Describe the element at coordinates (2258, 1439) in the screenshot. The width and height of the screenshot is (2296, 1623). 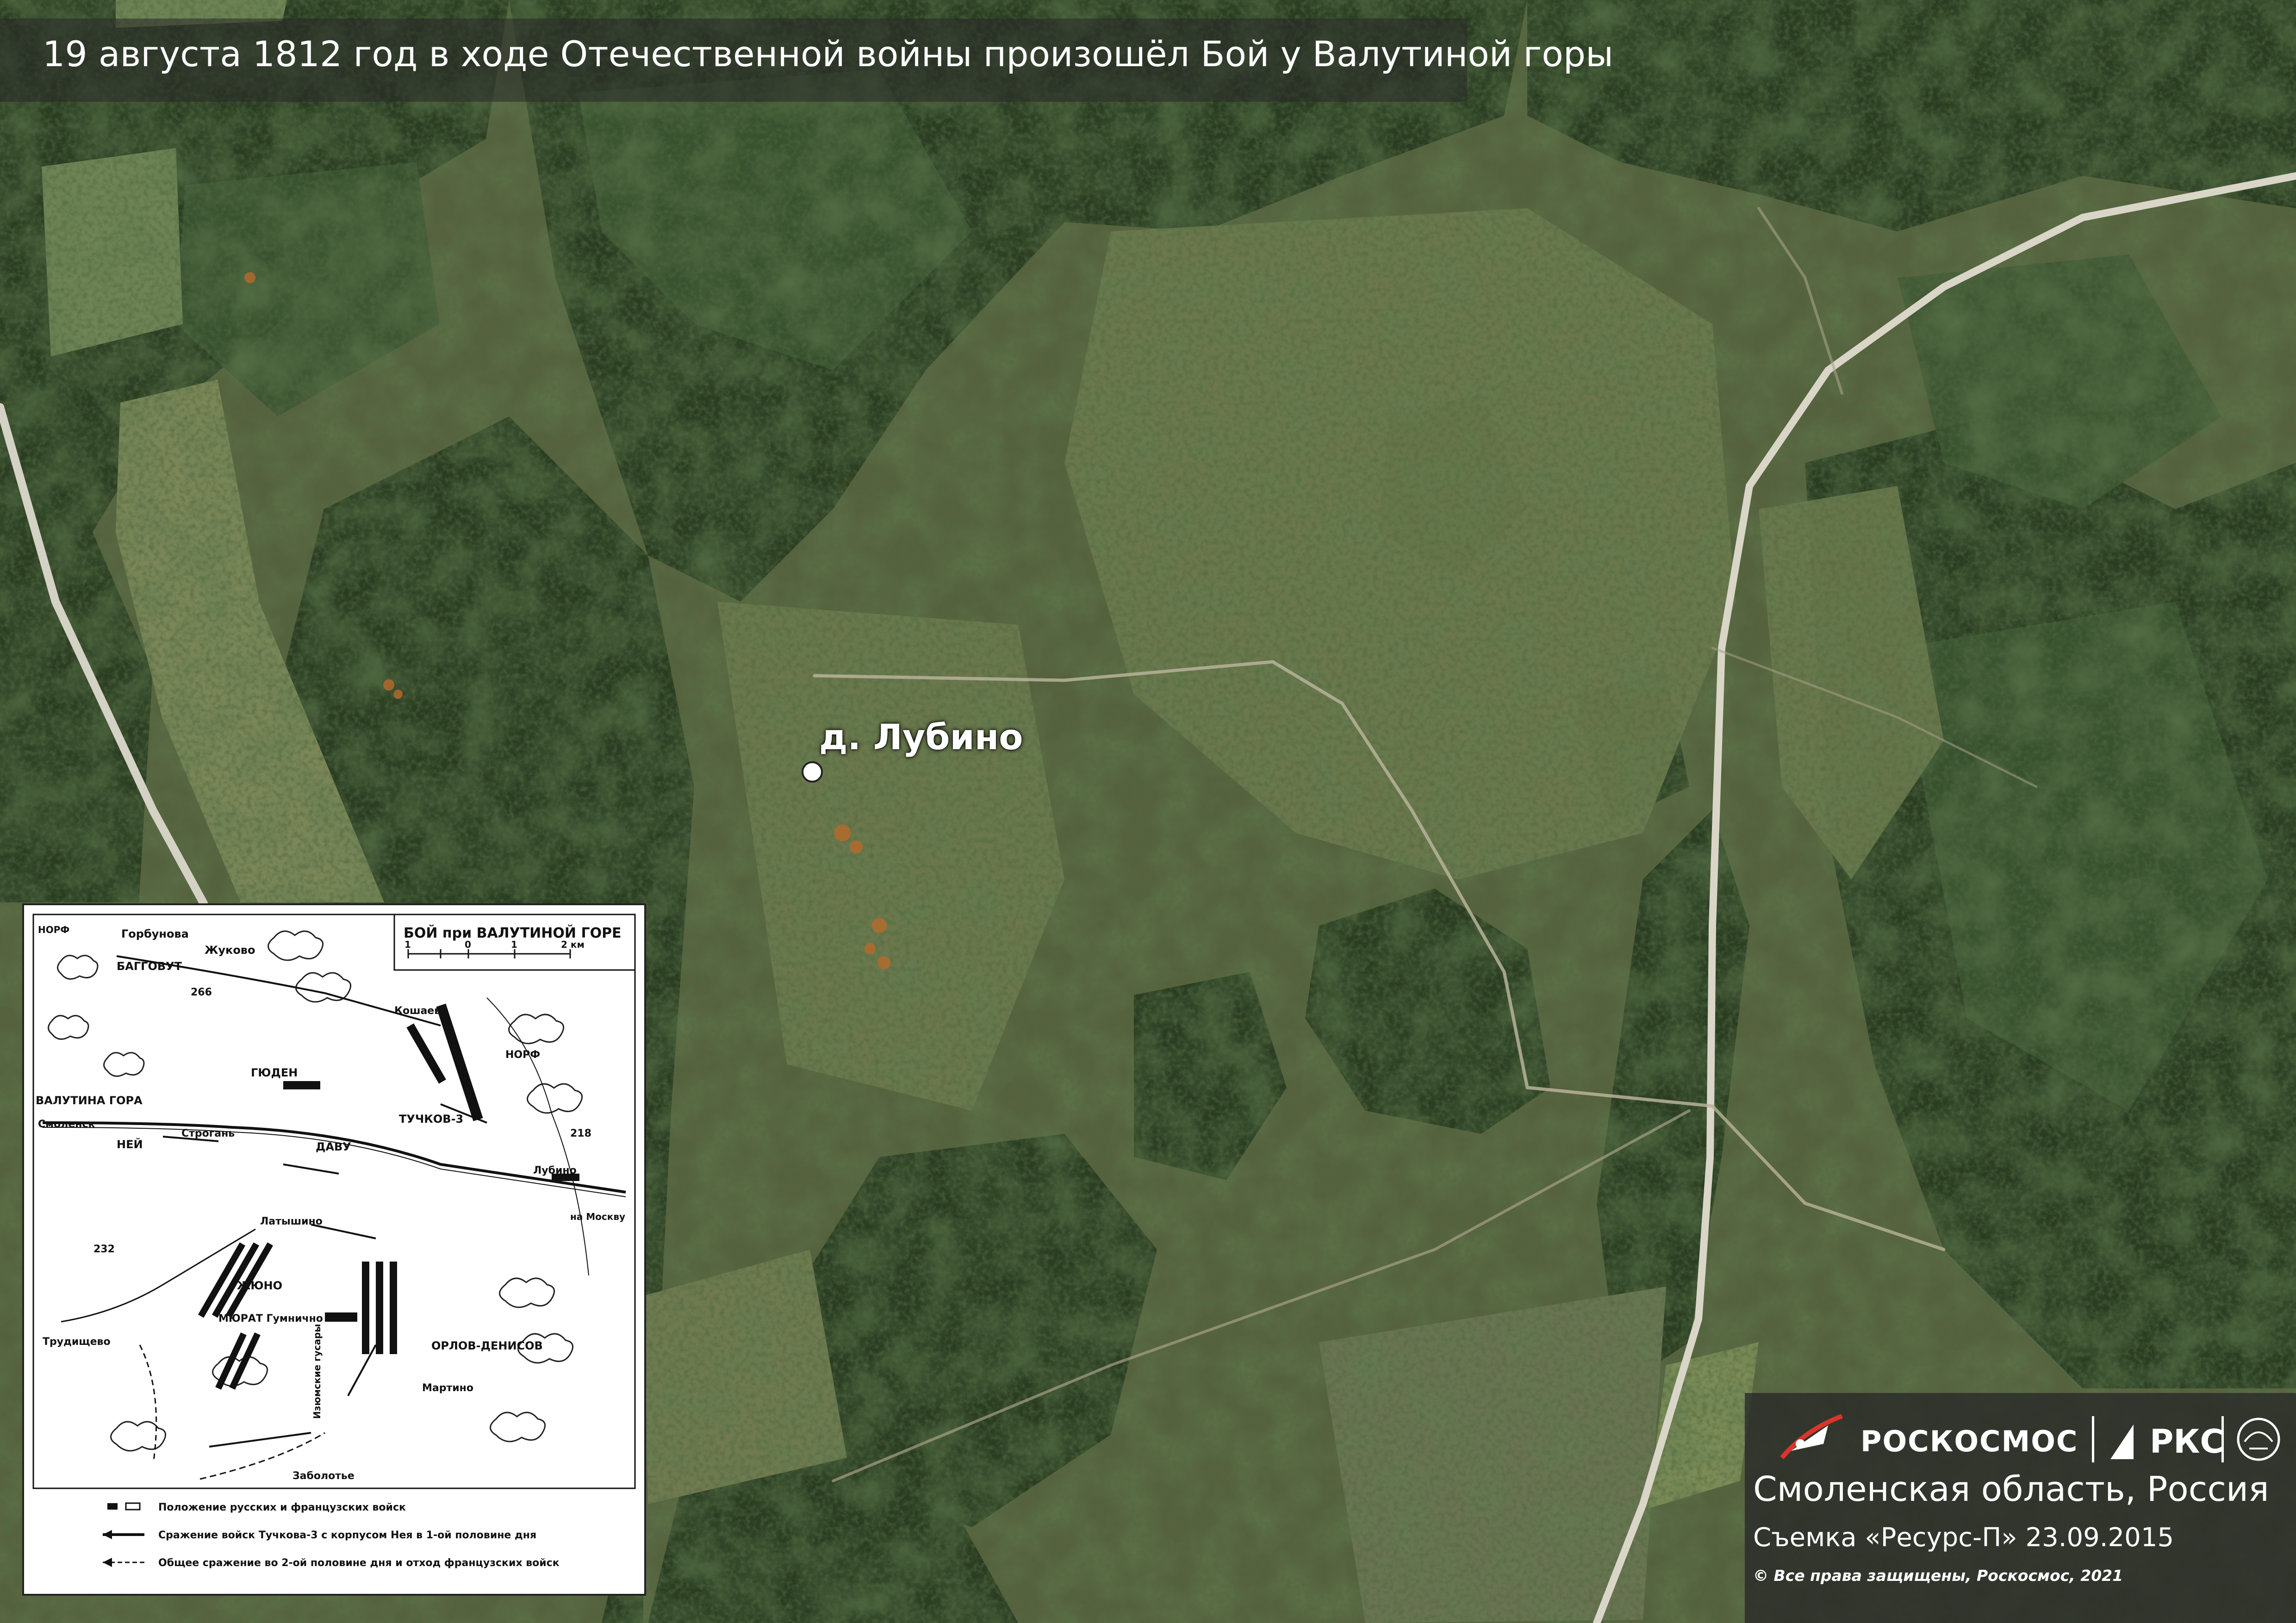
I see `ntc-omz-logo-icon` at that location.